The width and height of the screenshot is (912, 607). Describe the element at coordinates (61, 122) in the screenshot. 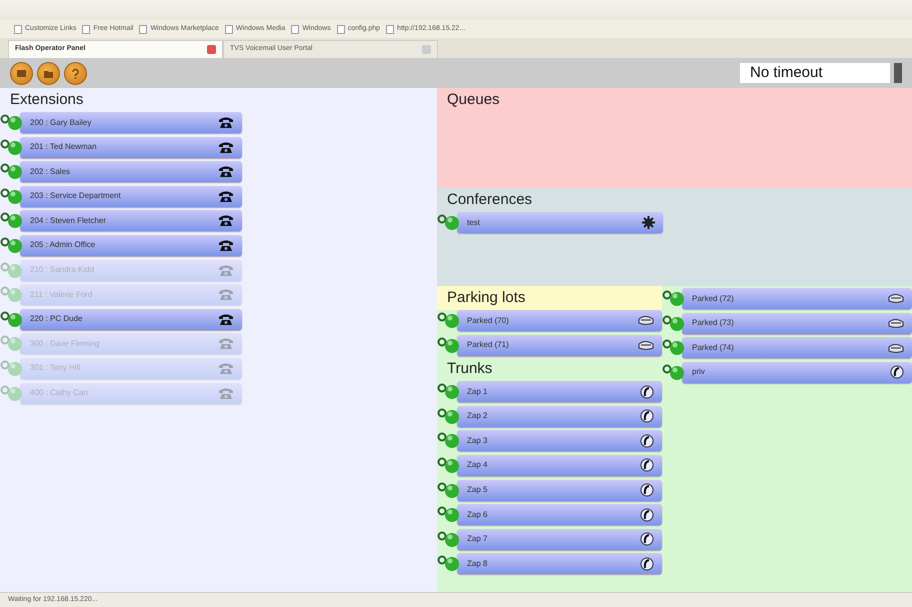

I see `channel-label: 200 : Gary Bailey` at that location.